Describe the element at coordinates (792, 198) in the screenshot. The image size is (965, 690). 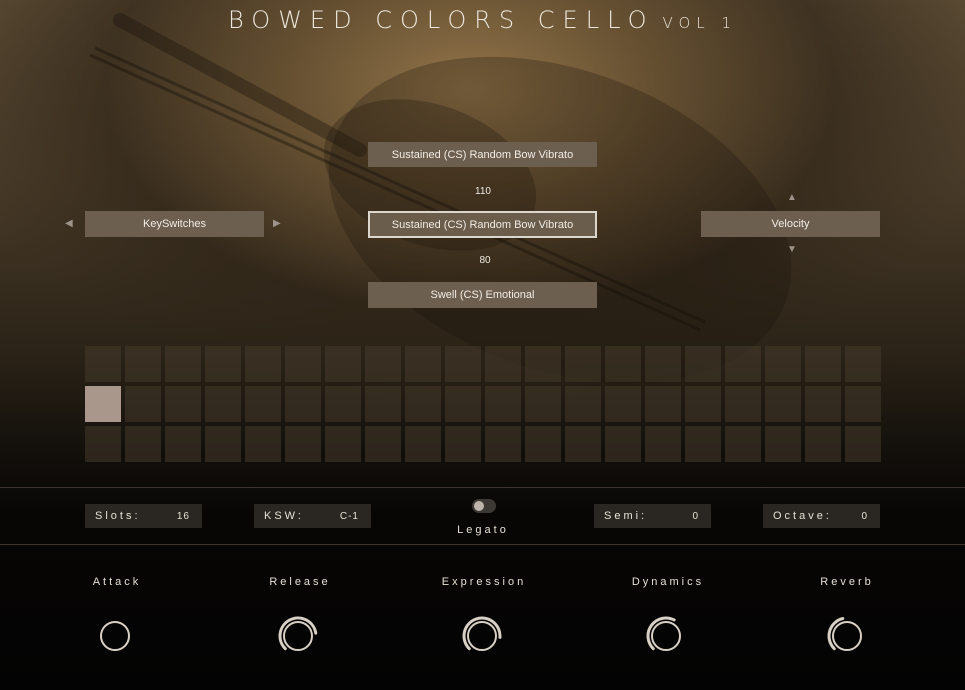
I see `up-arrow-icon: ▲` at that location.